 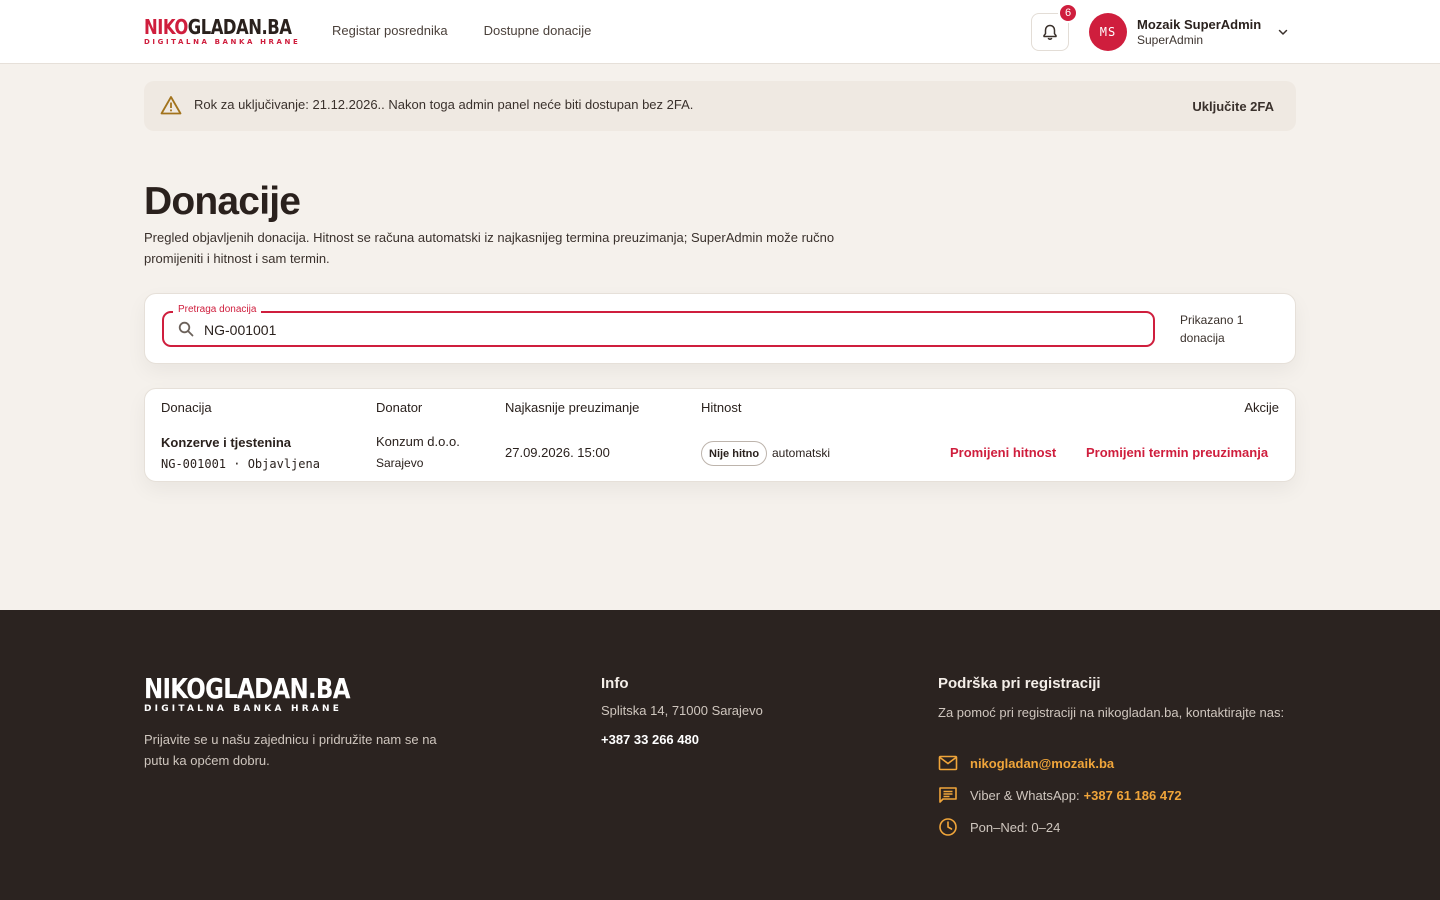 I want to click on search-field: Pretraga donacija, so click(x=658, y=325).